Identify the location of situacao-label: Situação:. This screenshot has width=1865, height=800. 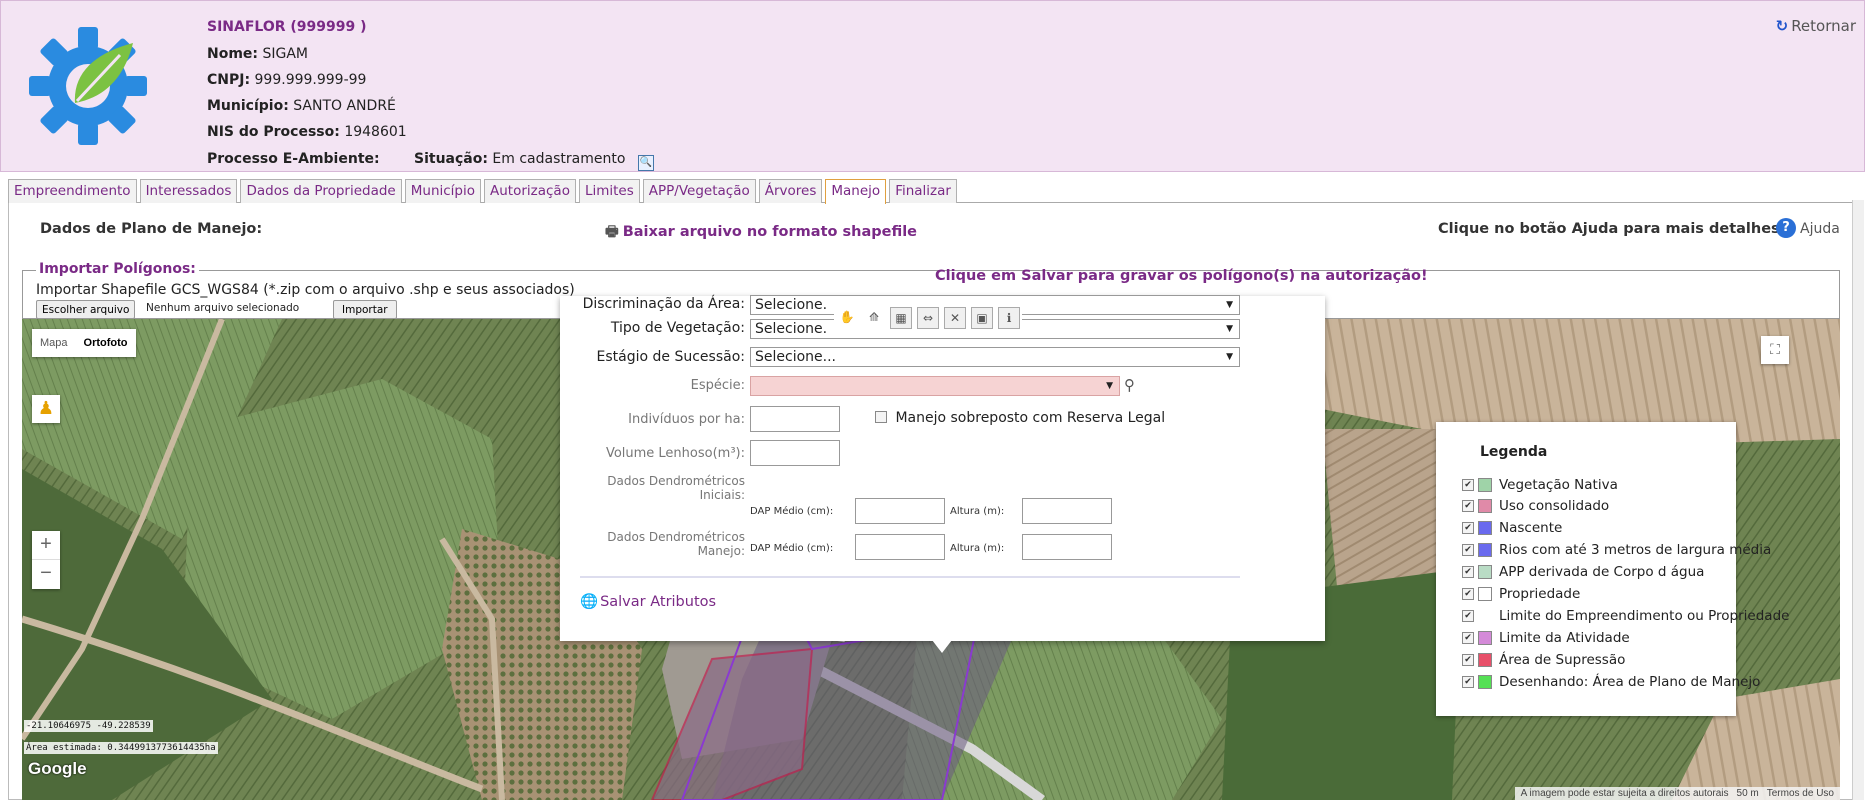
(451, 159).